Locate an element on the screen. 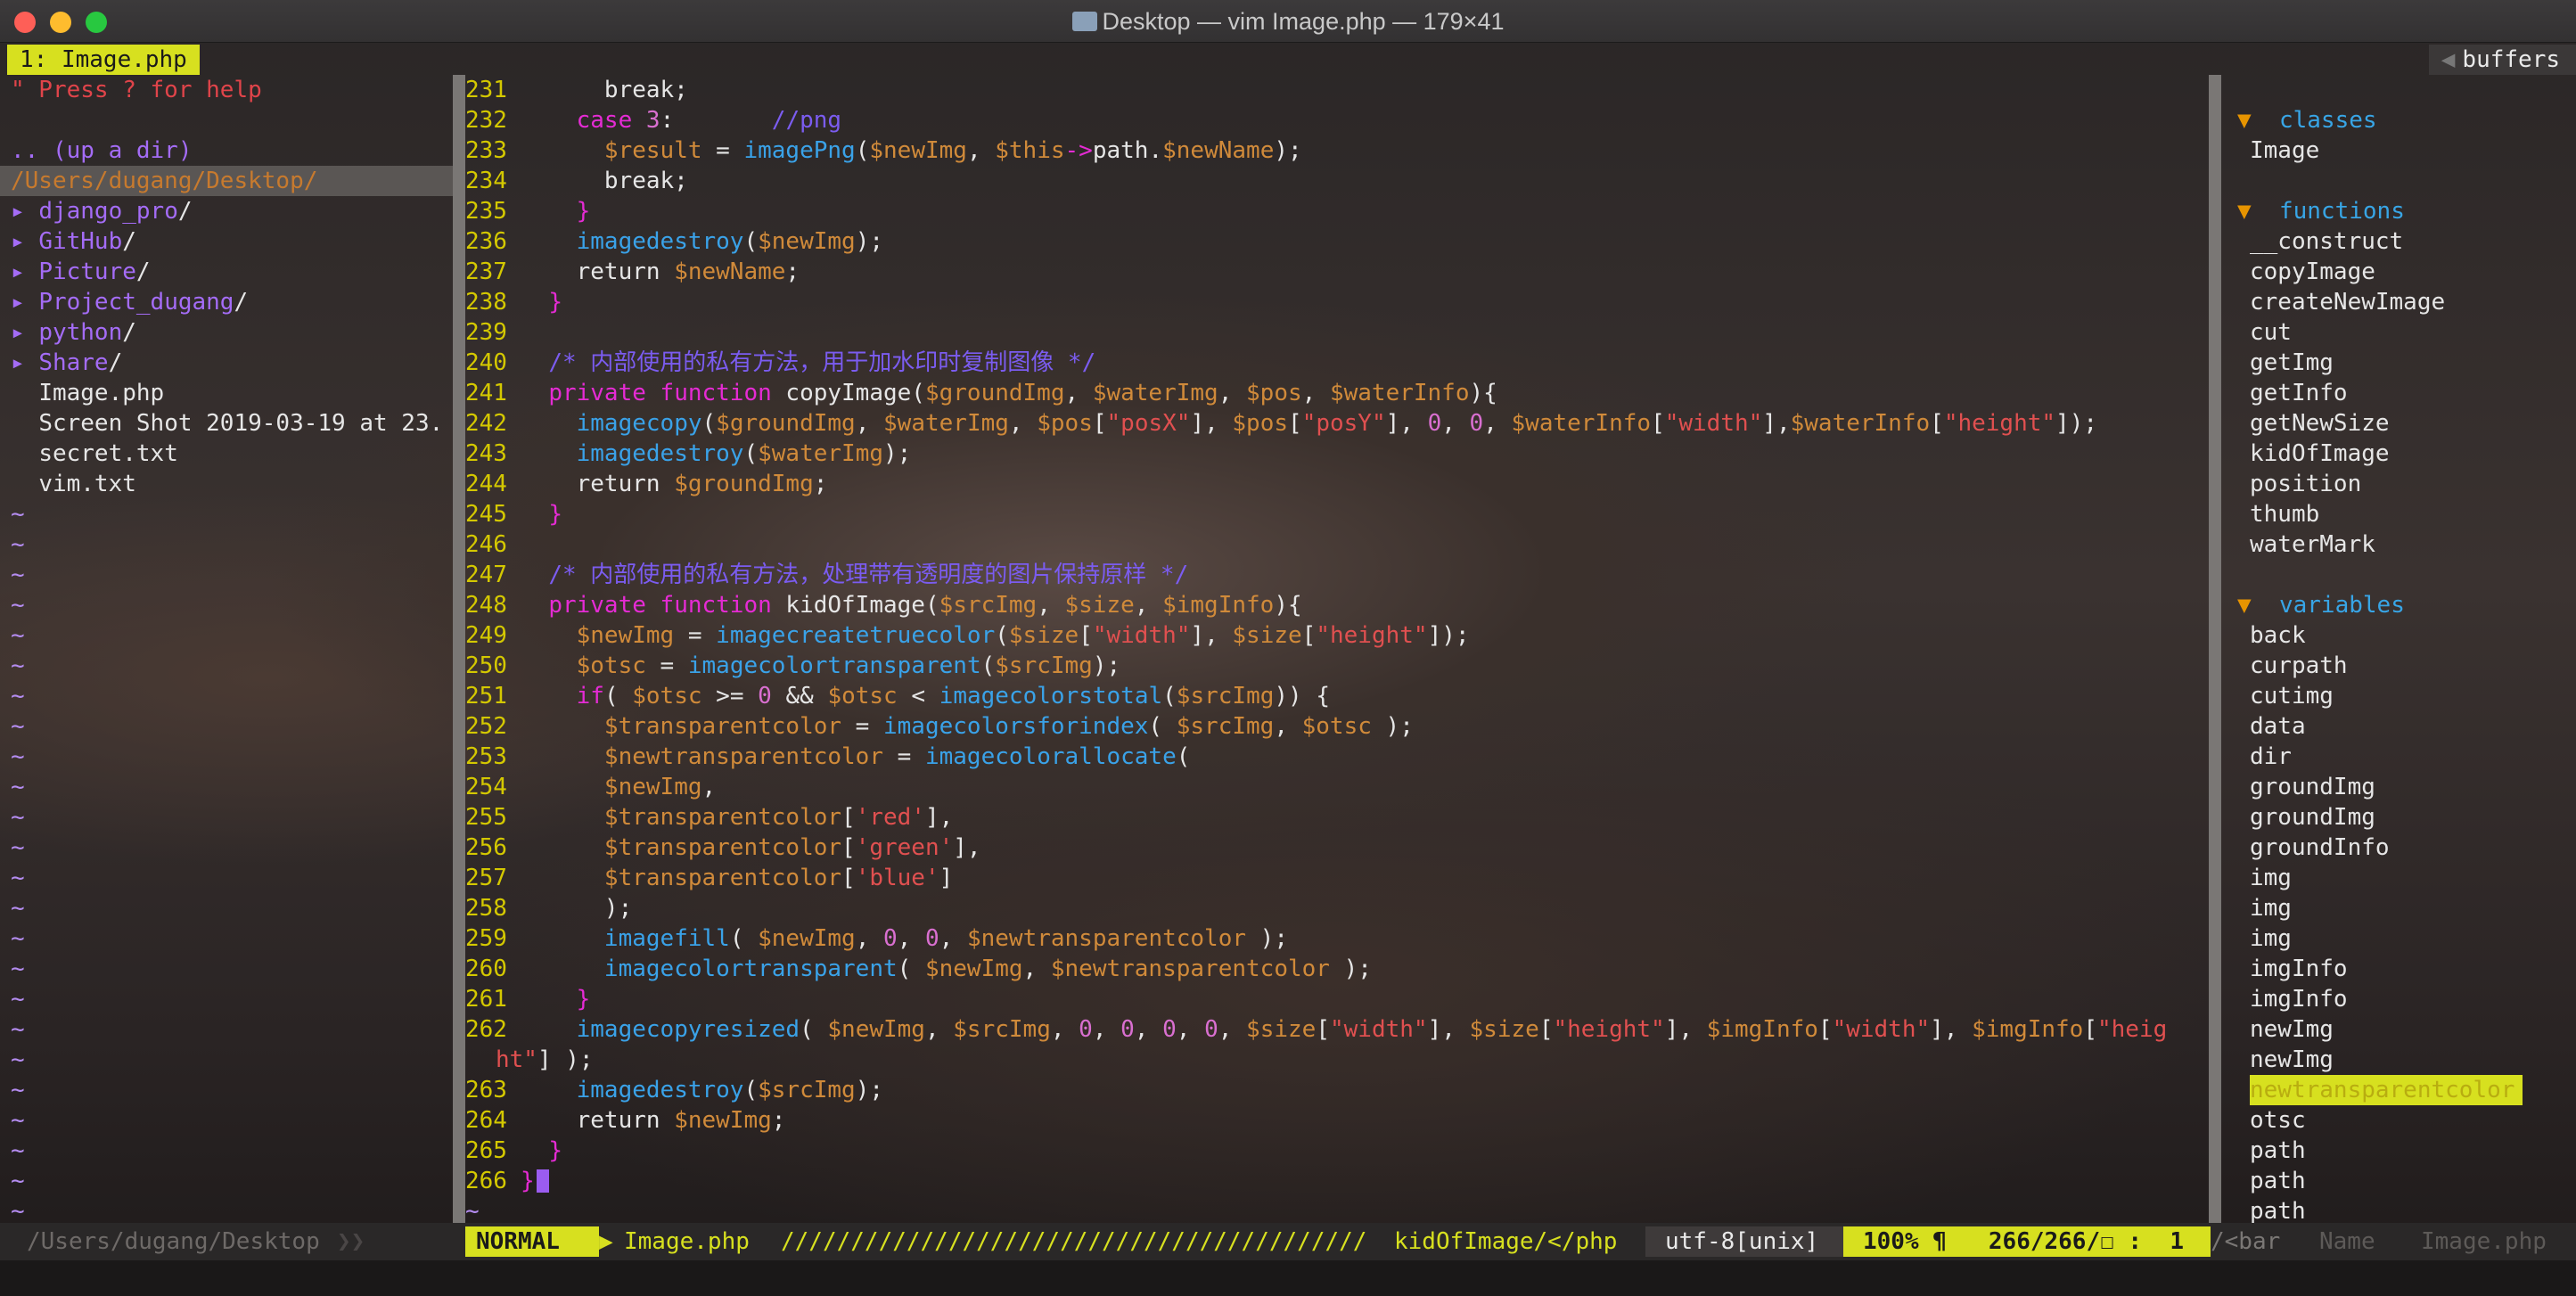 The width and height of the screenshot is (2576, 1296). tagbar-group-header: ▼ variables is located at coordinates (2398, 605).